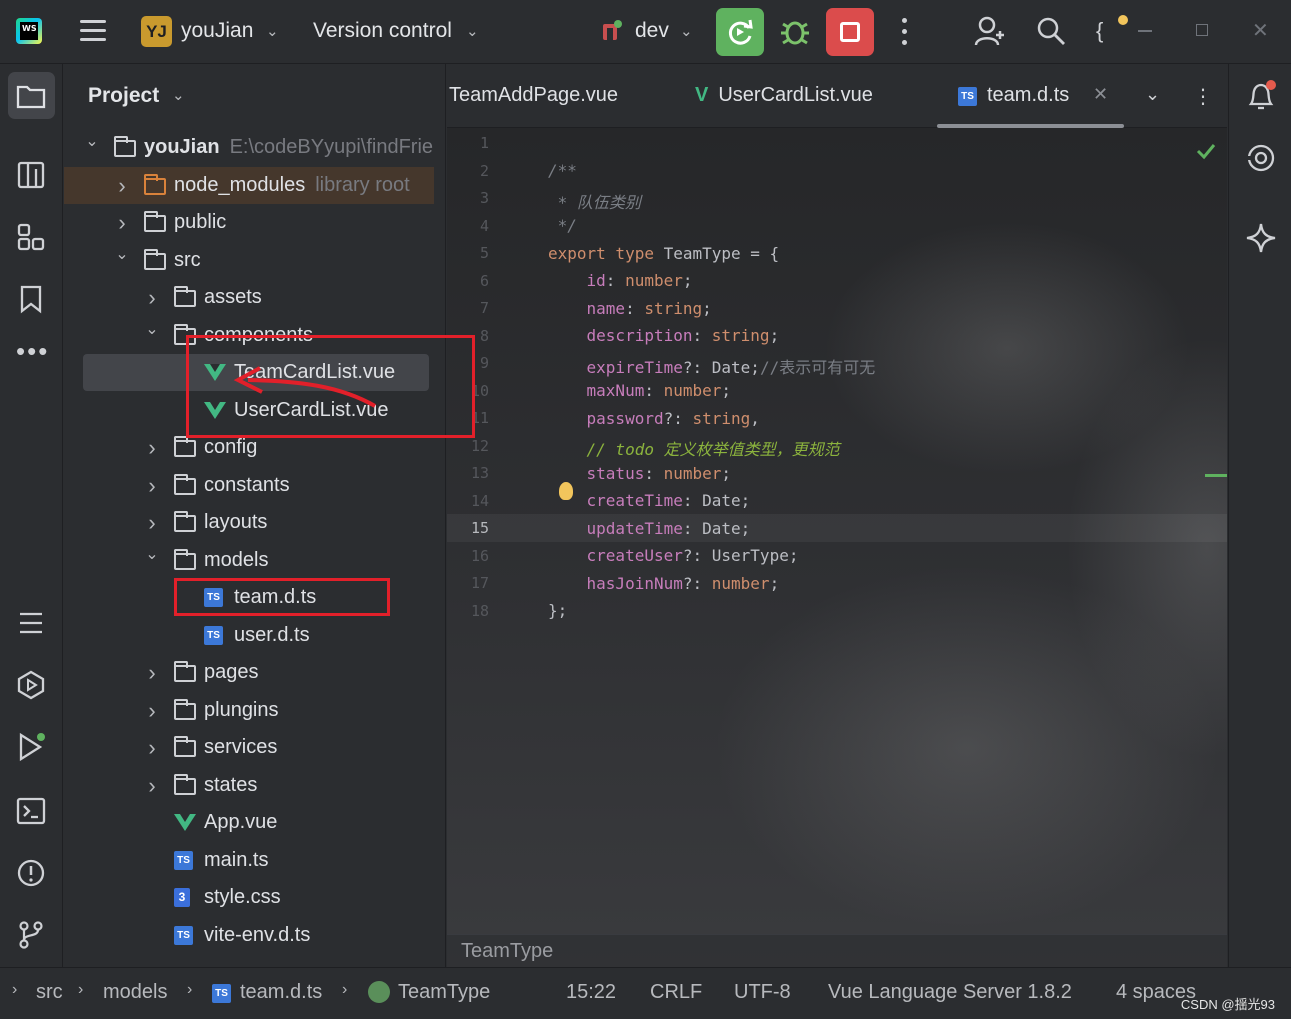  Describe the element at coordinates (1013, 95) in the screenshot. I see `tab-team-d-ts: TS team.d.ts` at that location.